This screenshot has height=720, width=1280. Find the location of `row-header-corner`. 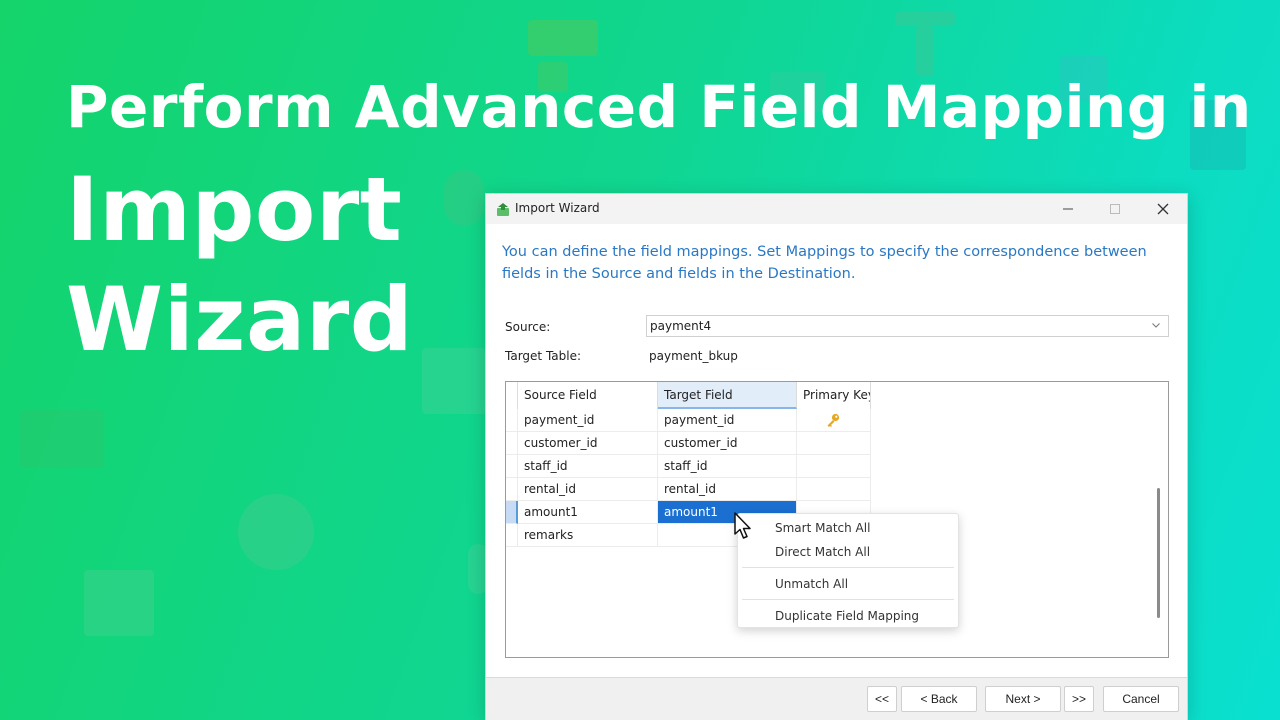

row-header-corner is located at coordinates (512, 395).